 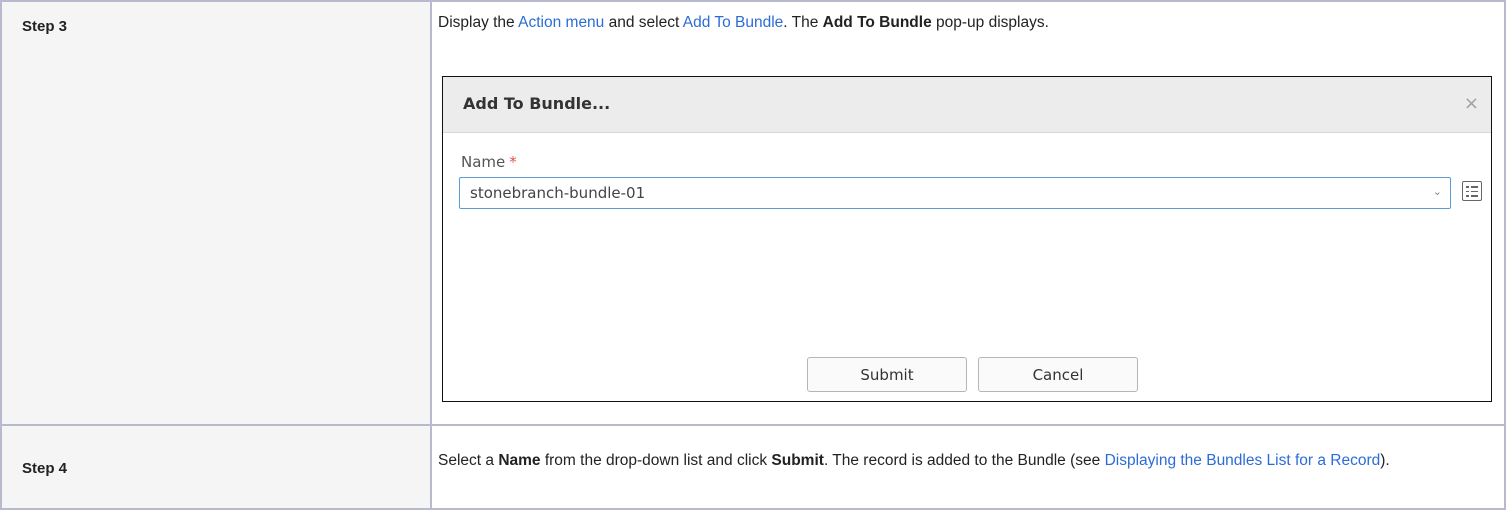 I want to click on desc-text: . The, so click(x=803, y=22).